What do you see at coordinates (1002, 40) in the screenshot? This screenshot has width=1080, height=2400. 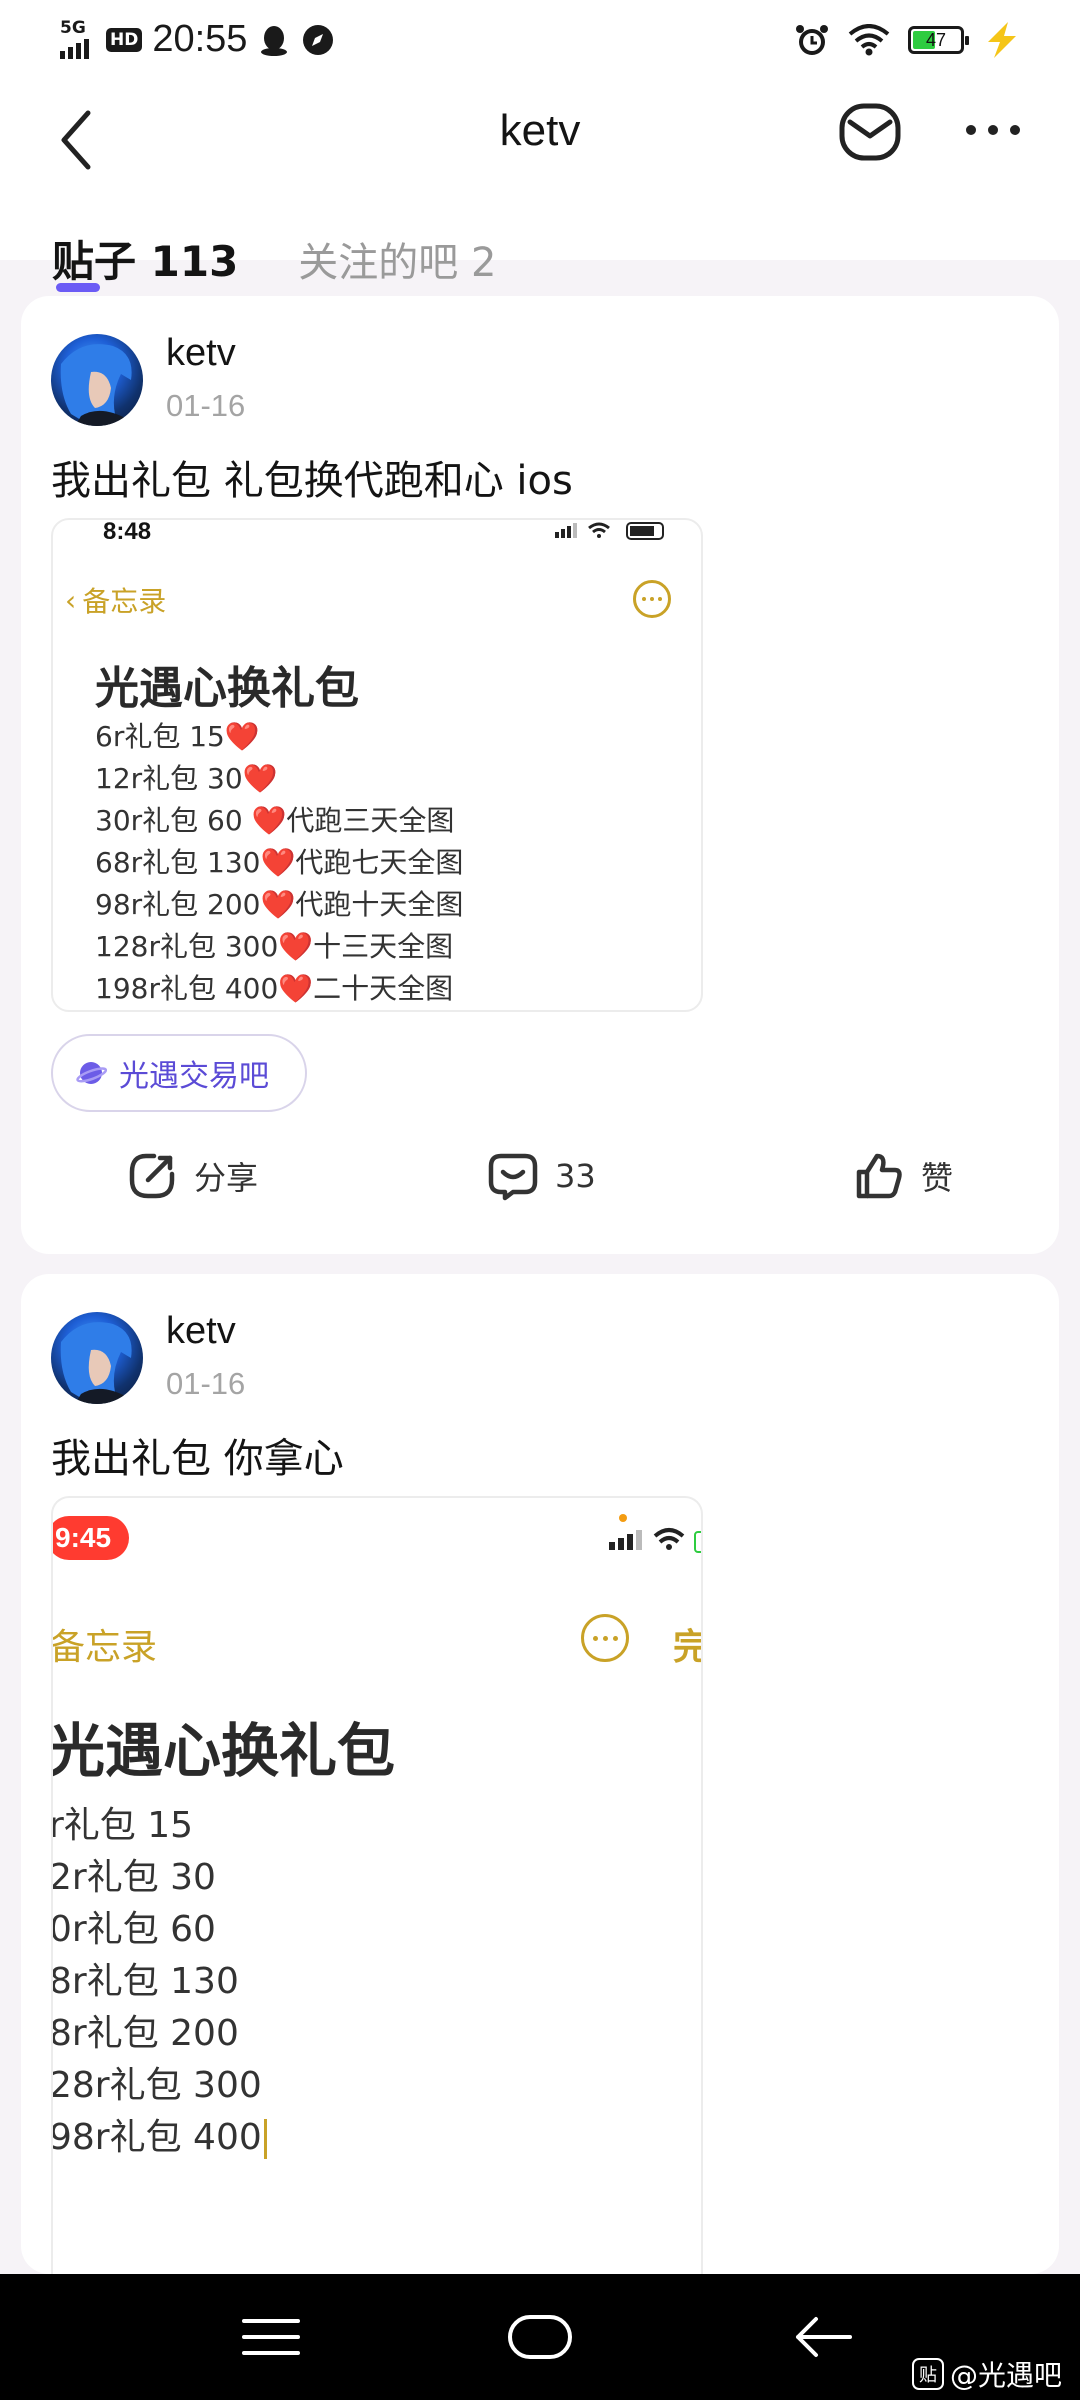 I see `charging-icon` at bounding box center [1002, 40].